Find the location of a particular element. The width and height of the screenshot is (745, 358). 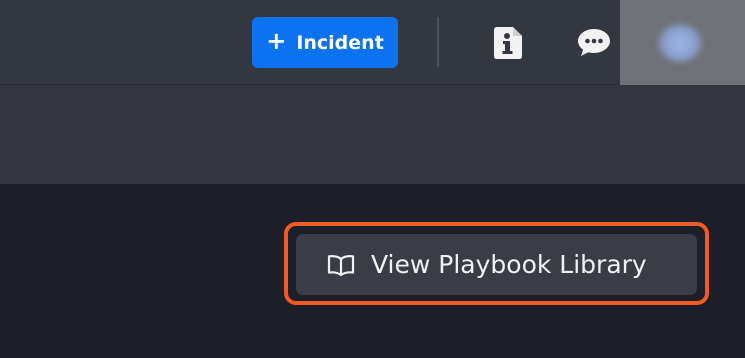

open-book-icon is located at coordinates (341, 265).